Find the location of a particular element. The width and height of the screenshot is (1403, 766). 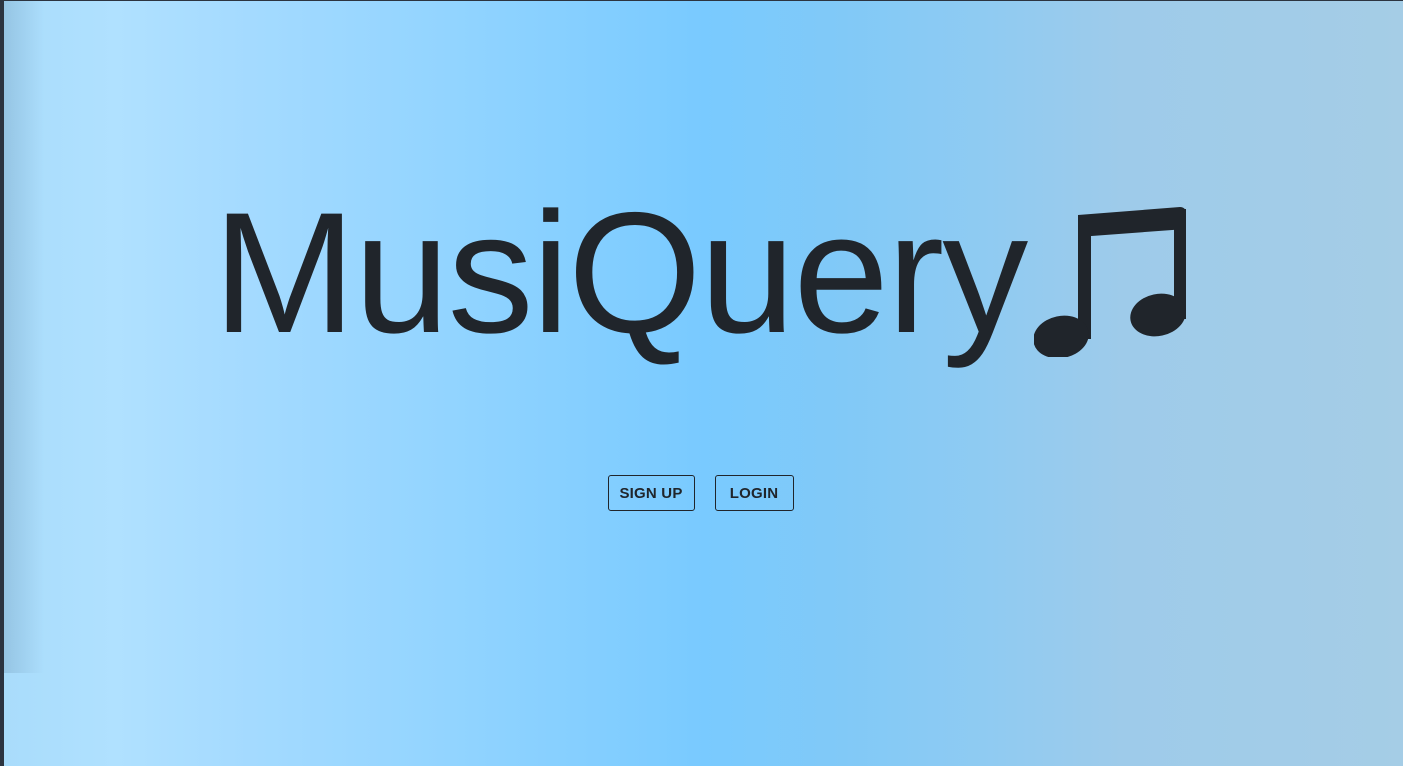

login-button: LOGIN is located at coordinates (754, 493).